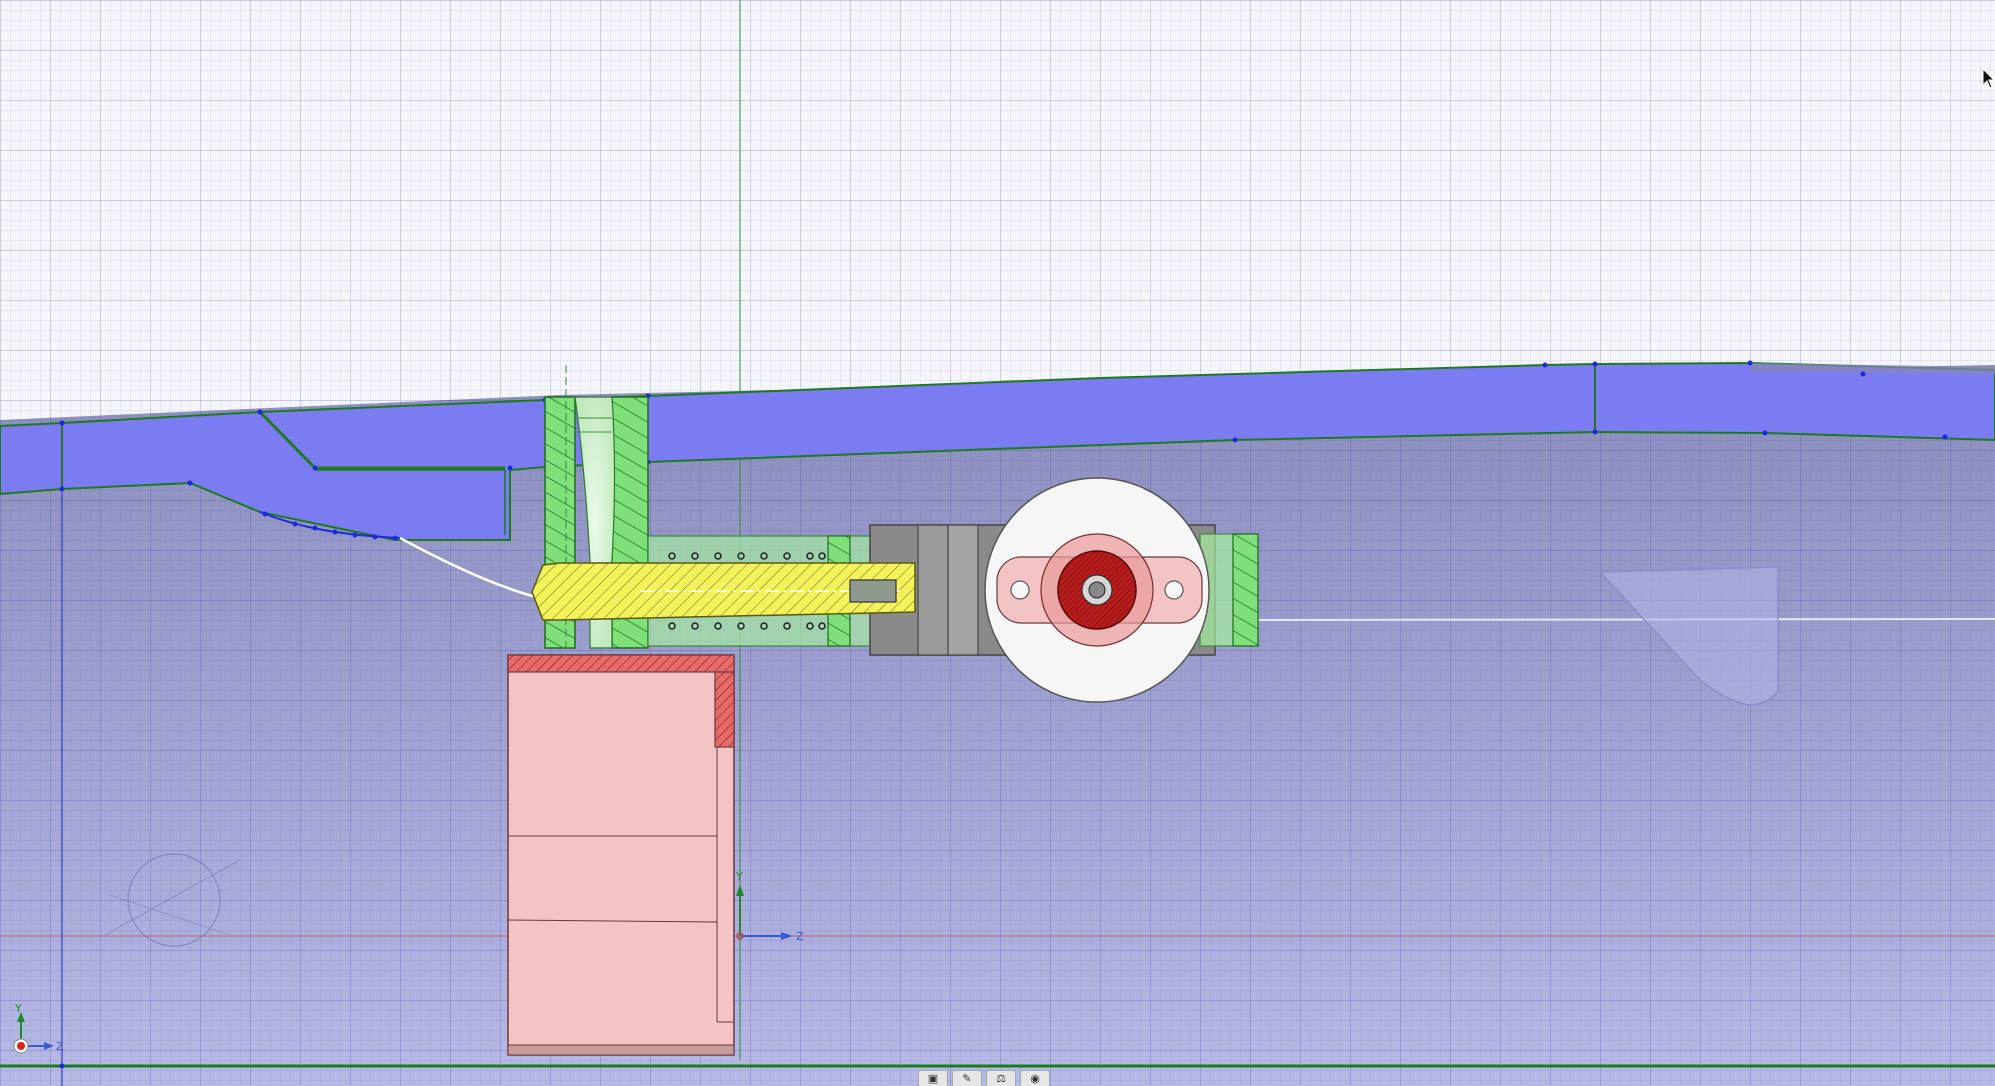 This screenshot has height=1086, width=1995. I want to click on origin-y-label: Y, so click(739, 876).